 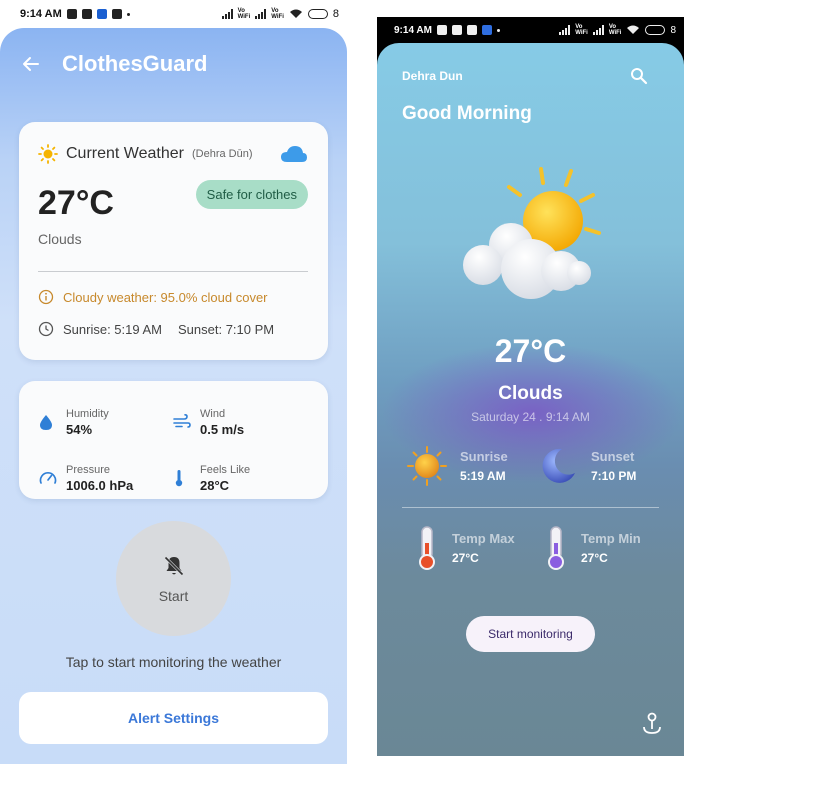 I want to click on temp-min-value: 27°C, so click(x=594, y=558).